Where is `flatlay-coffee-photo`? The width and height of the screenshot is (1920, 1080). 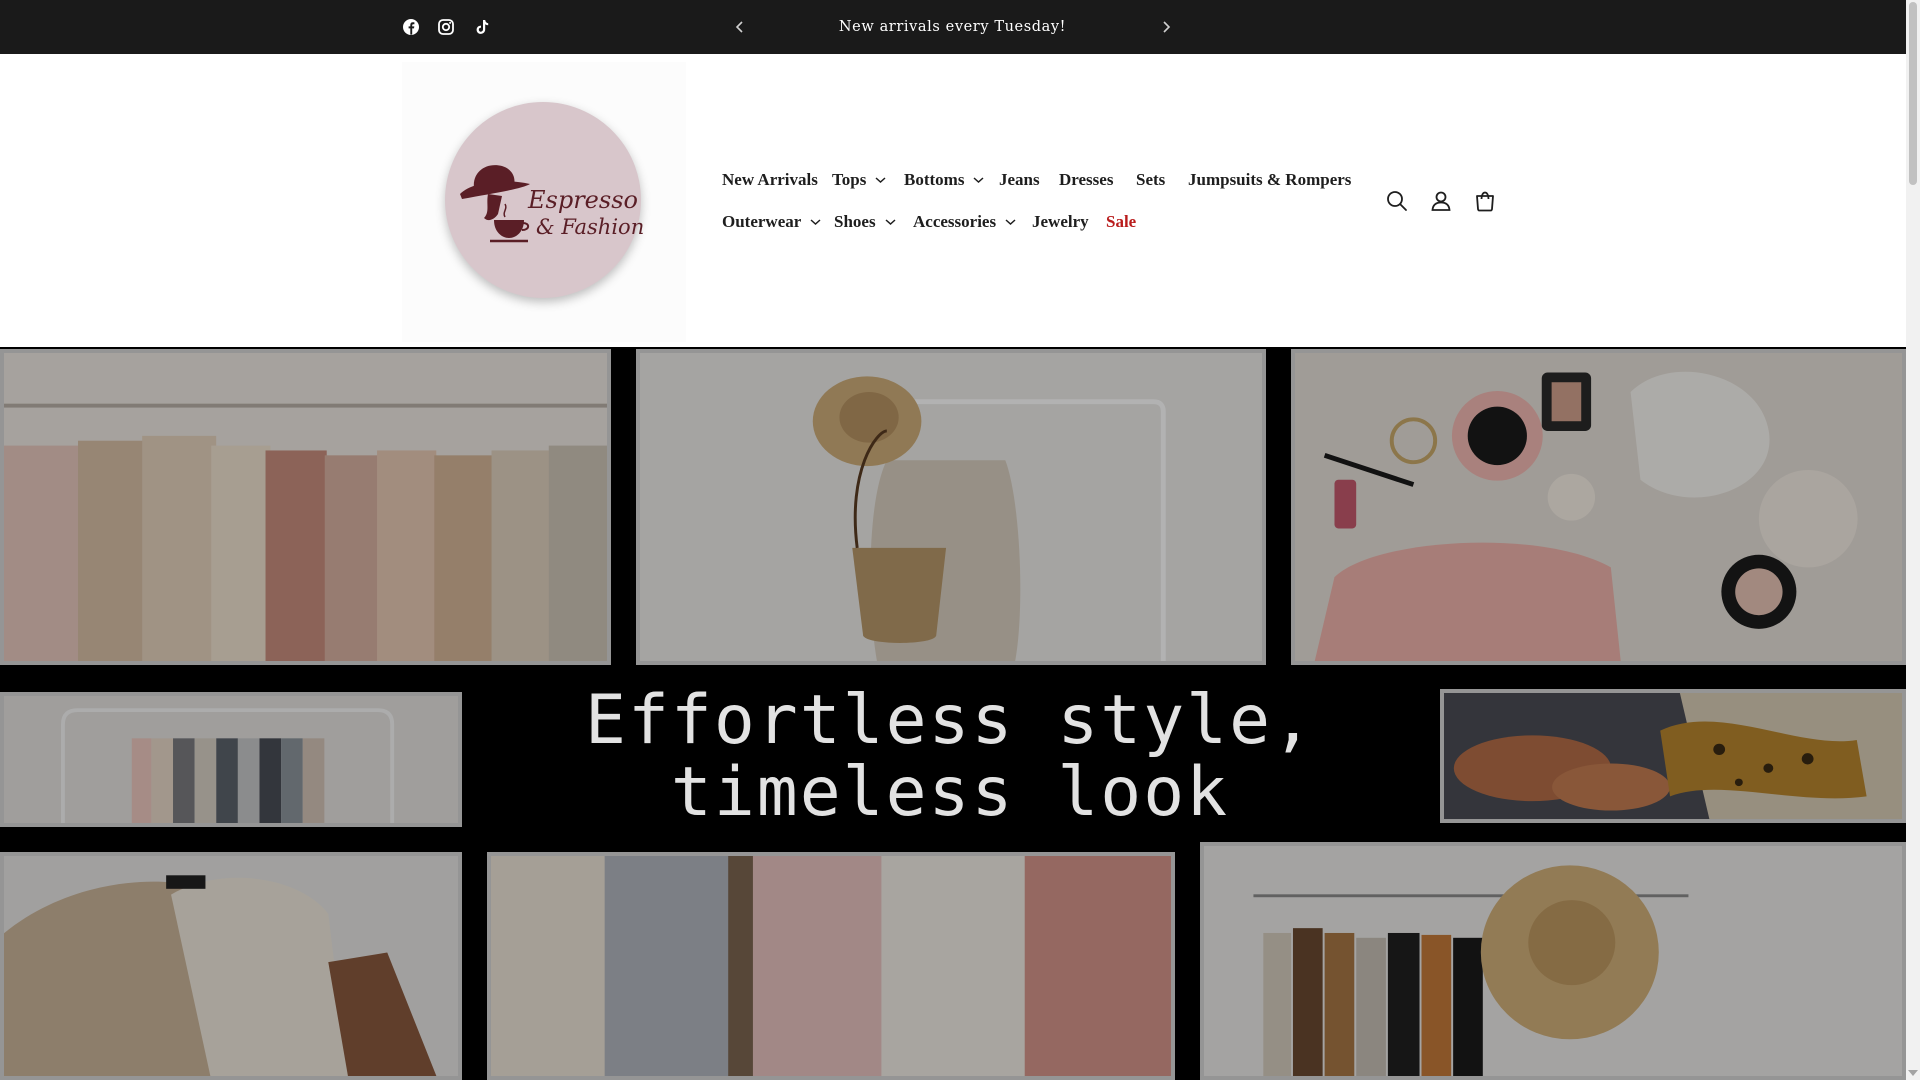 flatlay-coffee-photo is located at coordinates (1598, 507).